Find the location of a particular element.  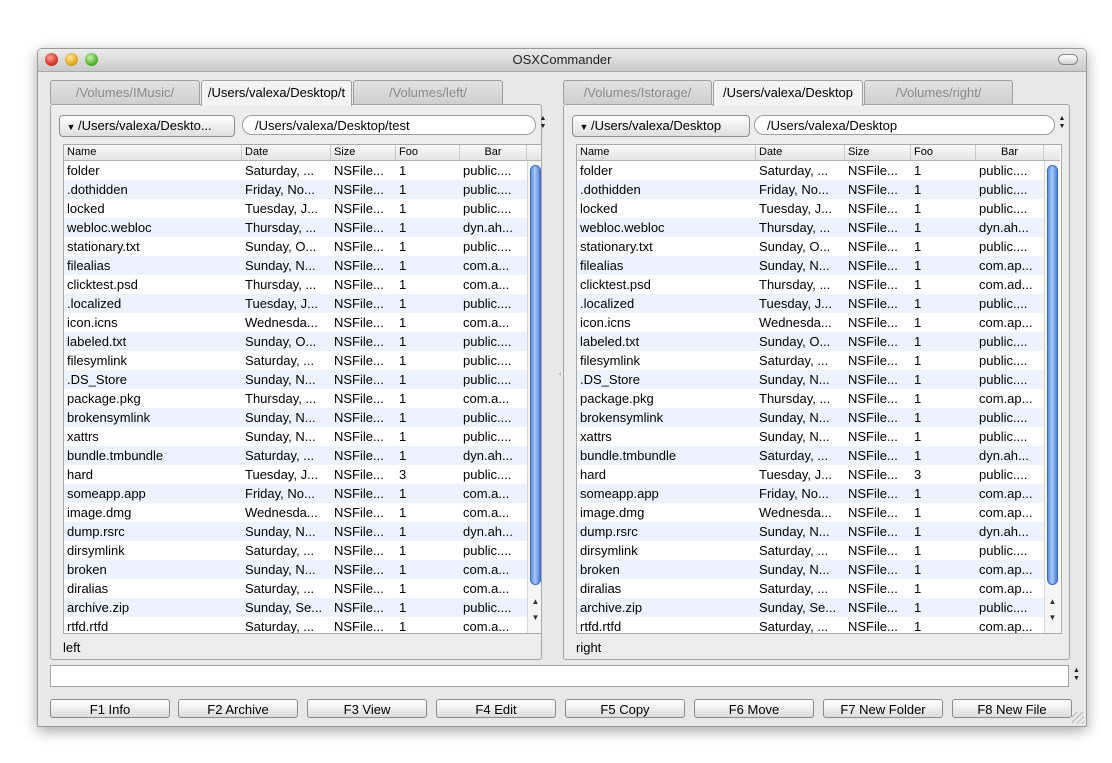

right-column-header-bar: Bar is located at coordinates (1010, 152).